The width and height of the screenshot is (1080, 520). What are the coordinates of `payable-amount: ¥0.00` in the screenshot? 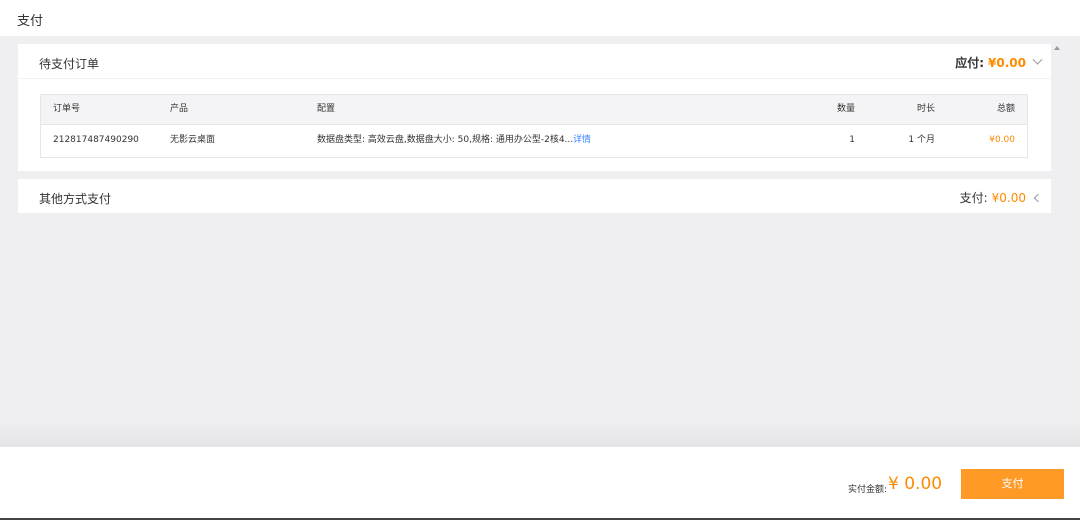 It's located at (1007, 62).